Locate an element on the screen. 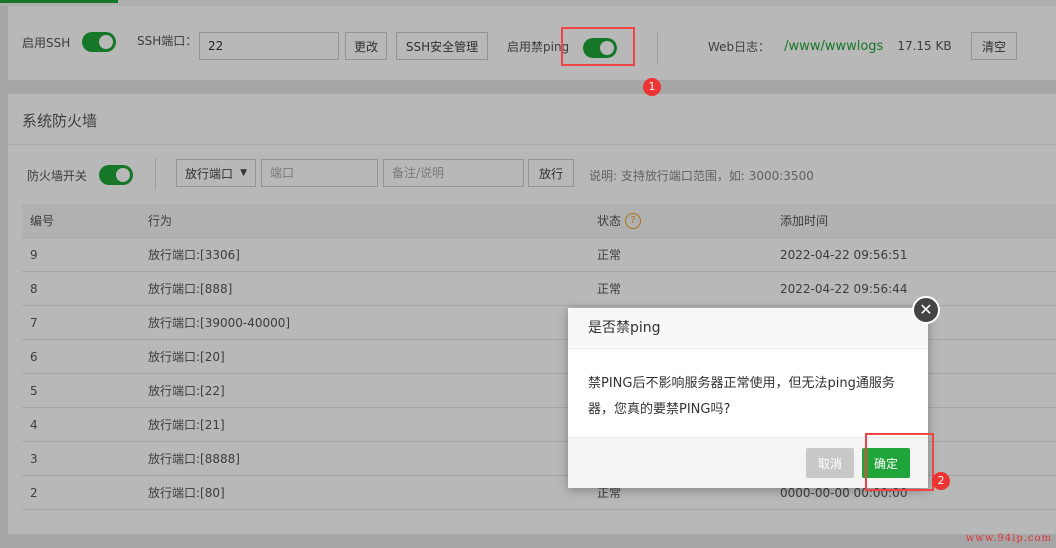  watermark: www.94ip.com is located at coordinates (1008, 538).